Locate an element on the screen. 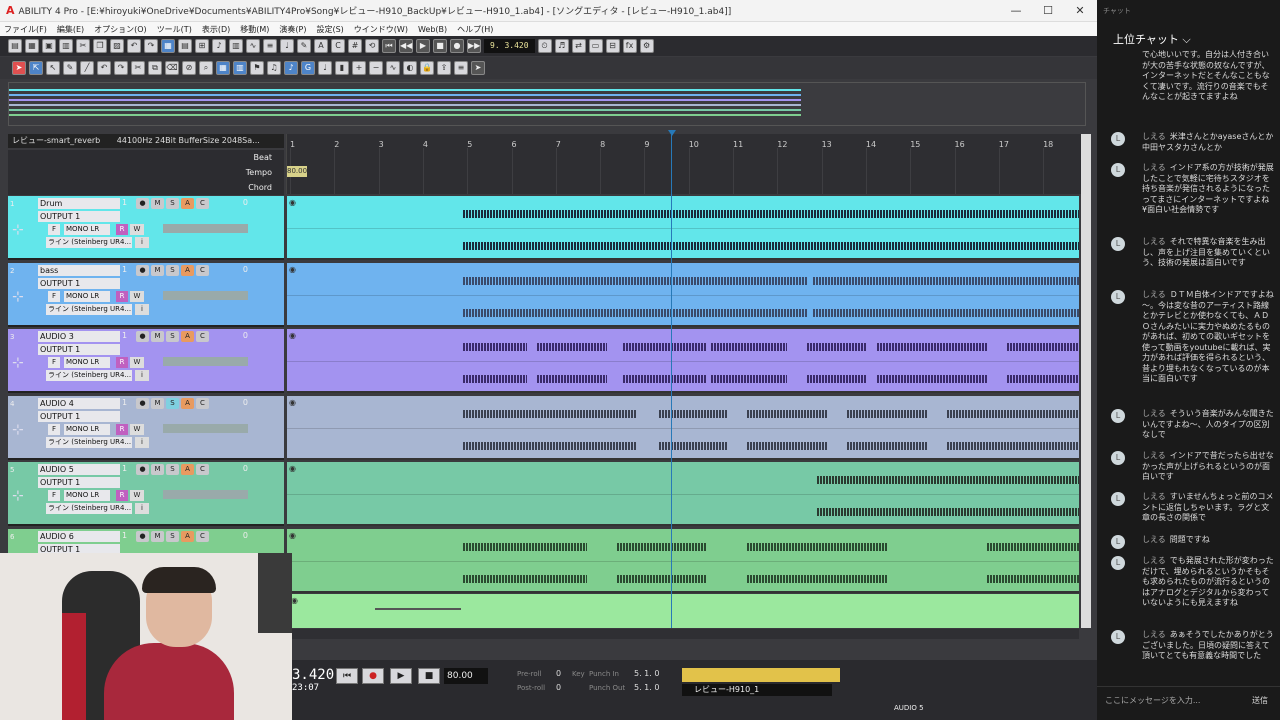 This screenshot has height=720, width=1280. save-icon: ▣ is located at coordinates (49, 46).